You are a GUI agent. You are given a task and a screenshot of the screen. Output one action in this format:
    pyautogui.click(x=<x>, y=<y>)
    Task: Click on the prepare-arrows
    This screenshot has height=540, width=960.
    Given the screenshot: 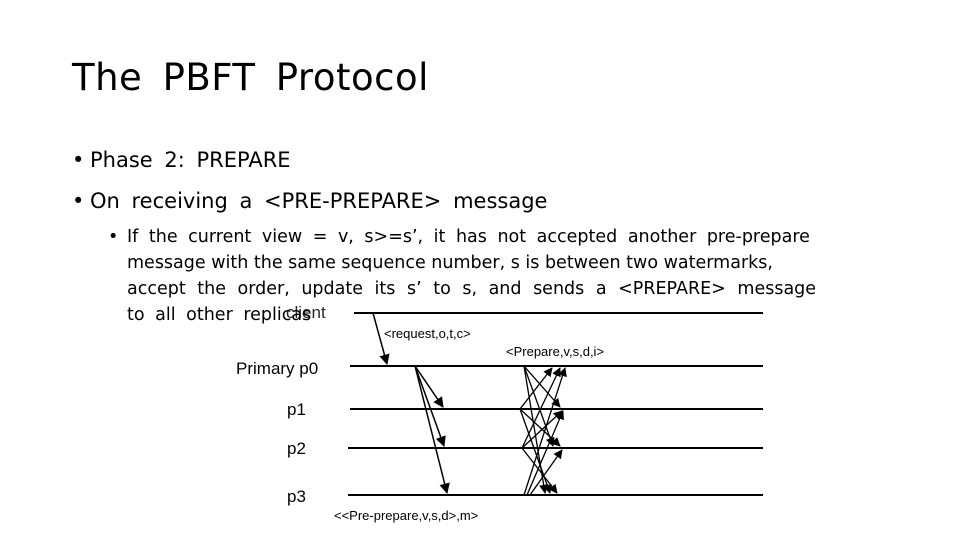 What is the action you would take?
    pyautogui.click(x=543, y=430)
    